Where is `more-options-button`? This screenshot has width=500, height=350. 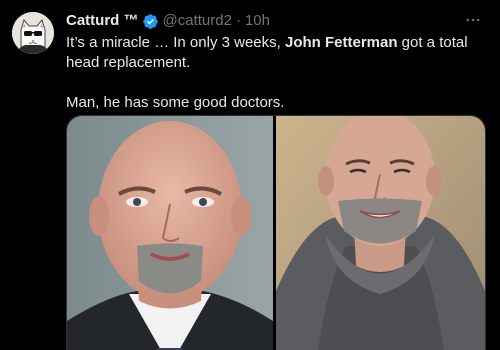 more-options-button is located at coordinates (473, 20).